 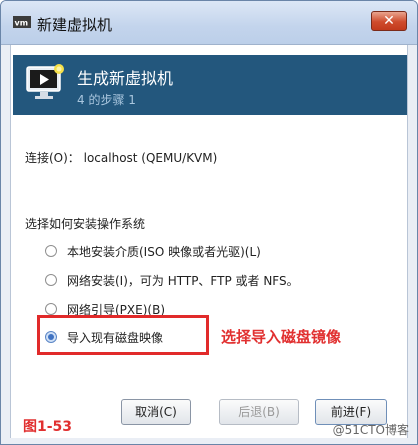 I want to click on svg-text: vm, so click(x=22, y=23).